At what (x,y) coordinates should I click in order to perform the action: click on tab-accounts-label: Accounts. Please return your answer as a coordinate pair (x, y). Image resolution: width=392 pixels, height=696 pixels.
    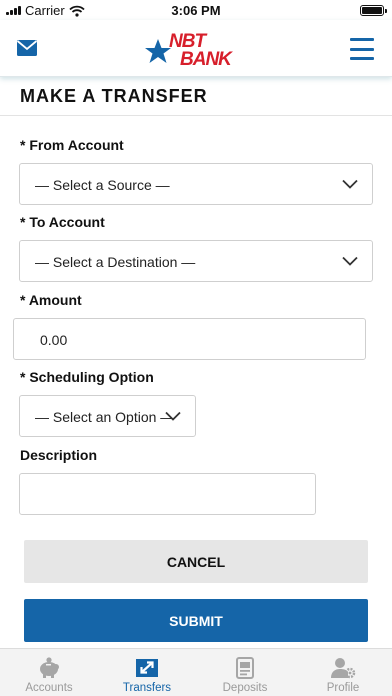
    Looking at the image, I should click on (49, 688).